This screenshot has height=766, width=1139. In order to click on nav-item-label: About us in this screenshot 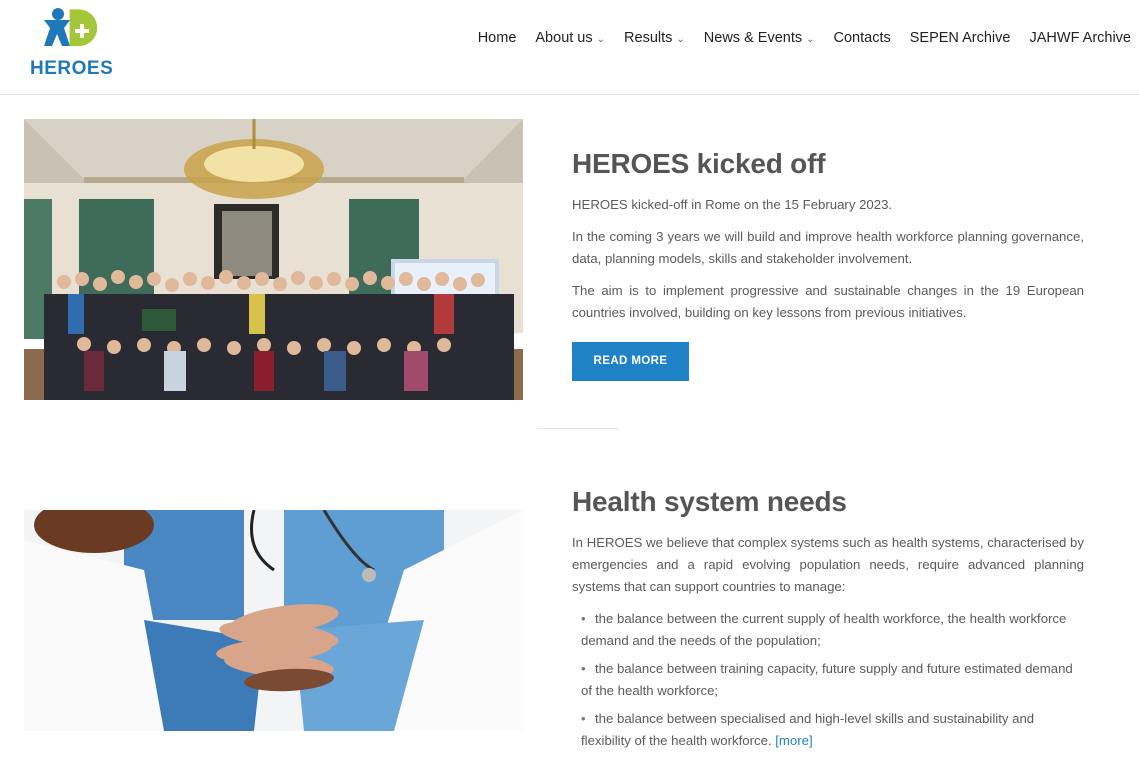, I will do `click(564, 38)`.